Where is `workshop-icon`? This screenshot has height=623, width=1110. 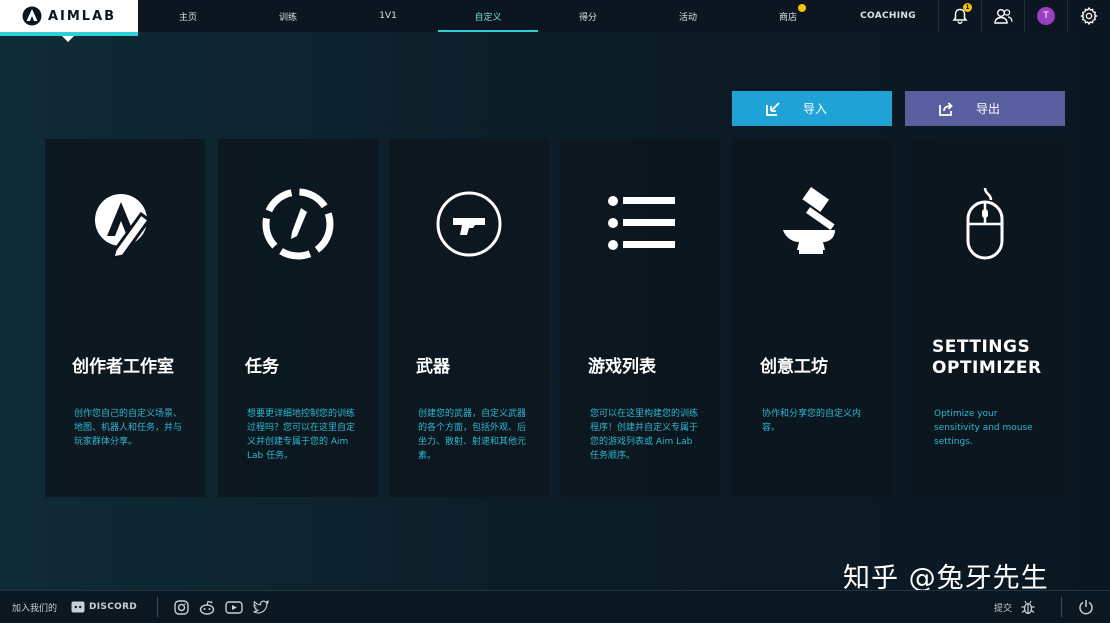 workshop-icon is located at coordinates (809, 220).